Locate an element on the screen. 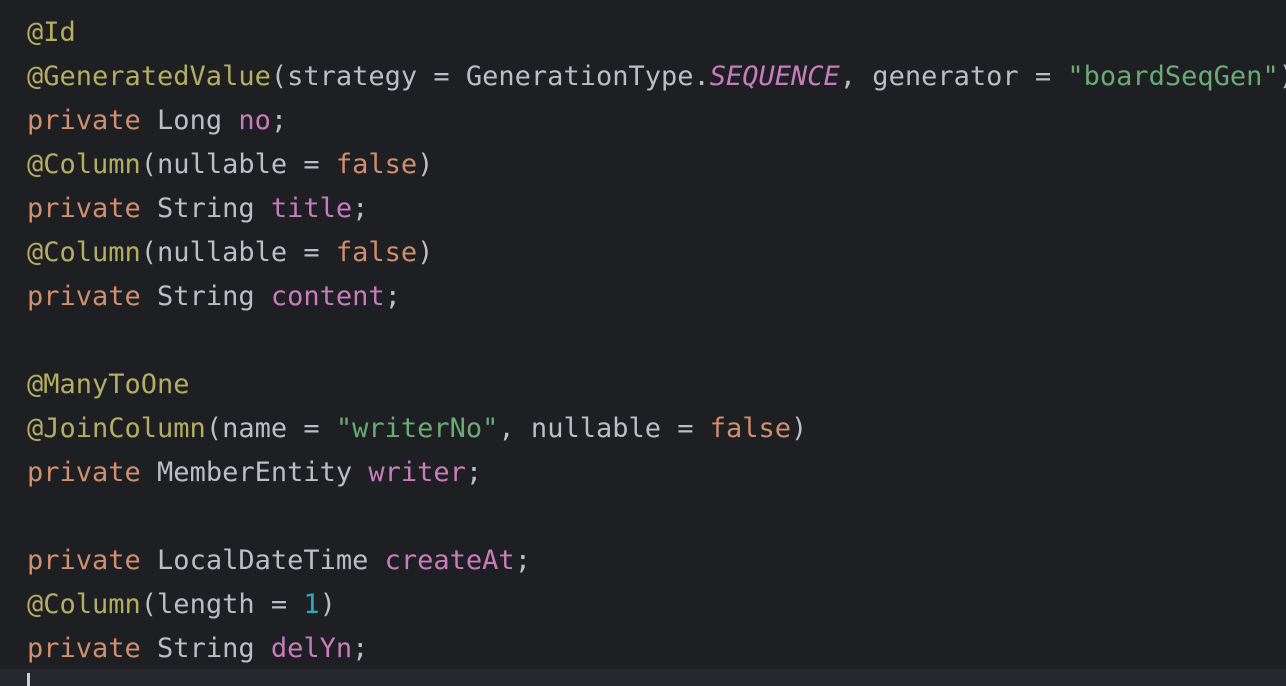  code-line: @ManyToOne is located at coordinates (108, 385).